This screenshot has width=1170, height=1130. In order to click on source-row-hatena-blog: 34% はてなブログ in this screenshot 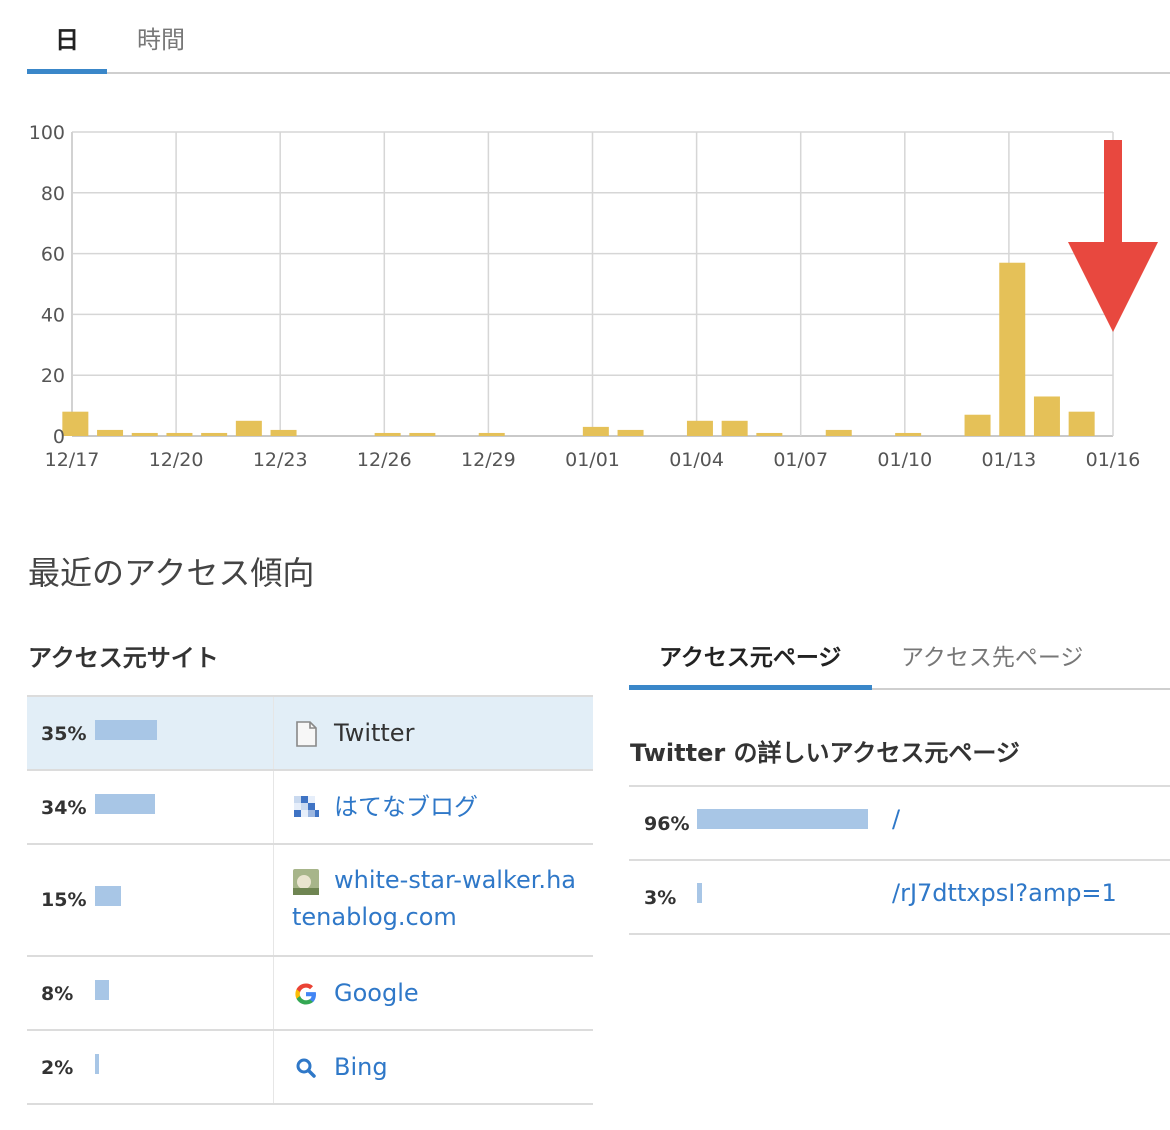, I will do `click(310, 808)`.